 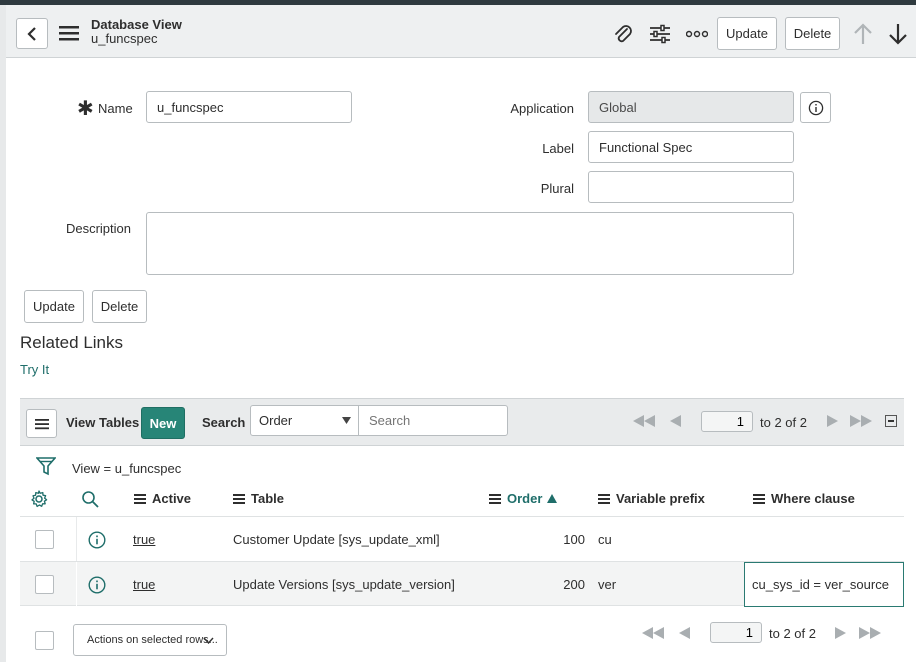 I want to click on row-table: Update Versions [sys_update_version], so click(x=344, y=584).